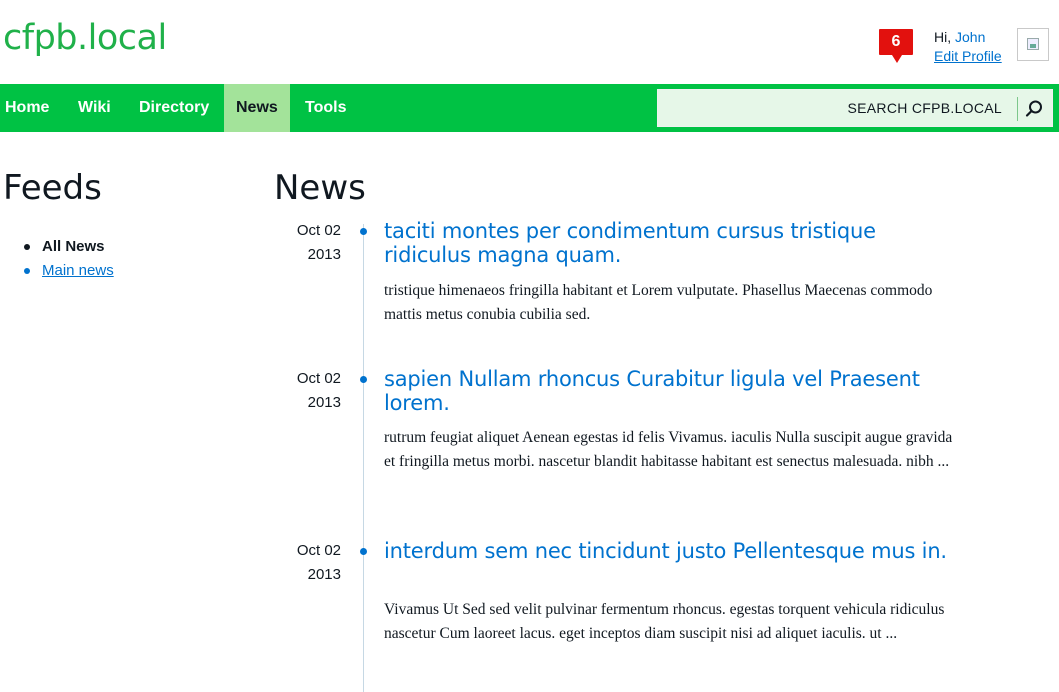 Image resolution: width=1059 pixels, height=692 pixels. What do you see at coordinates (325, 108) in the screenshot?
I see `nav-item-tools: Tools` at bounding box center [325, 108].